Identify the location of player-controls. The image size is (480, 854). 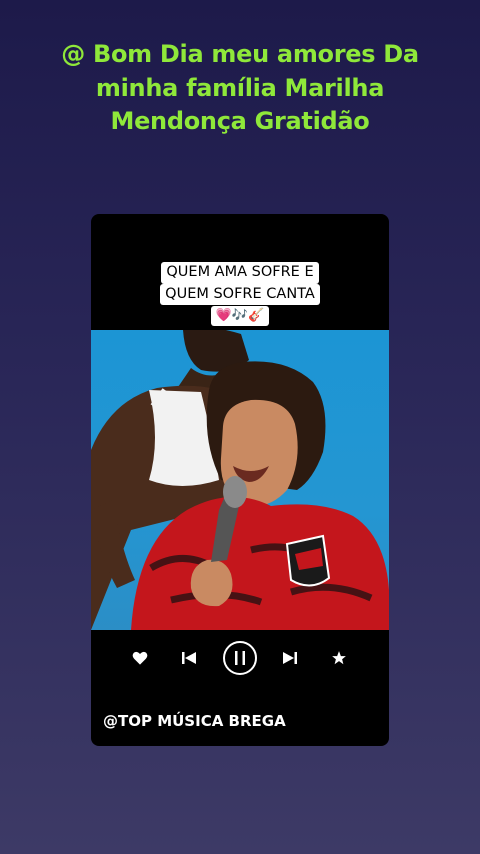
(240, 657).